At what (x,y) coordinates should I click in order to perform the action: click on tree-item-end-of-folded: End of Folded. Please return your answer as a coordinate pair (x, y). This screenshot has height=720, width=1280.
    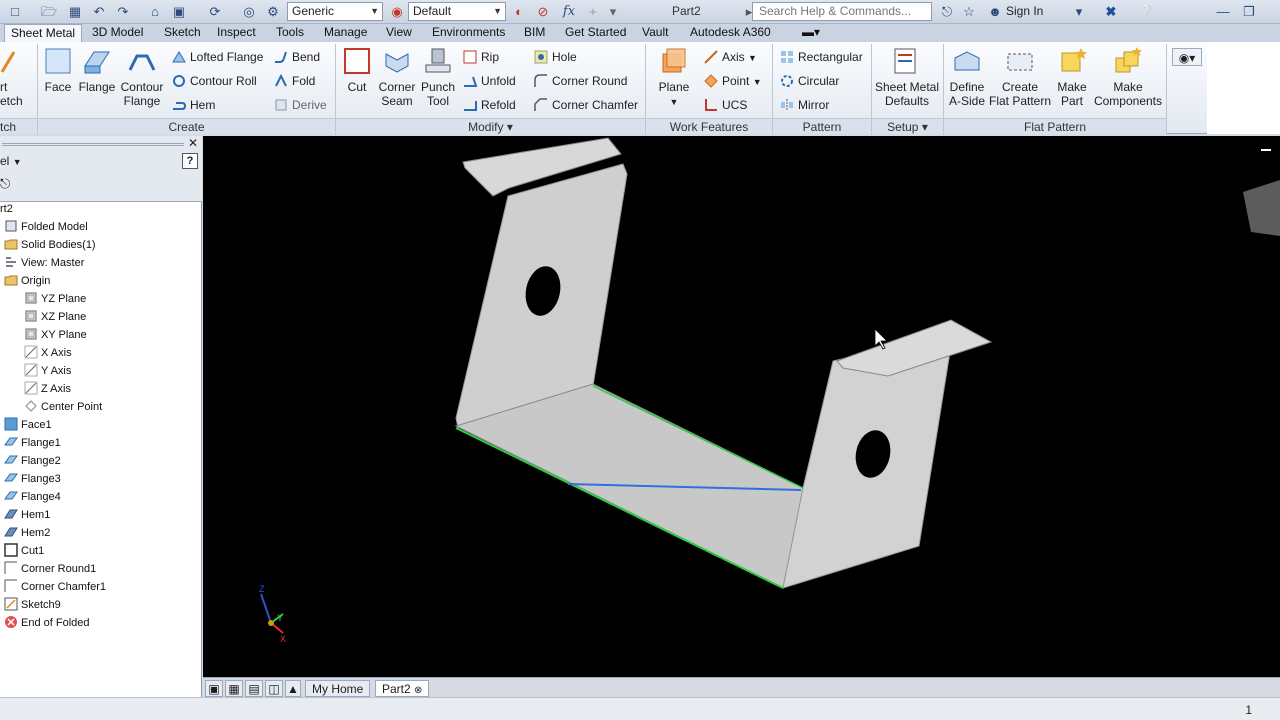
    Looking at the image, I should click on (47, 623).